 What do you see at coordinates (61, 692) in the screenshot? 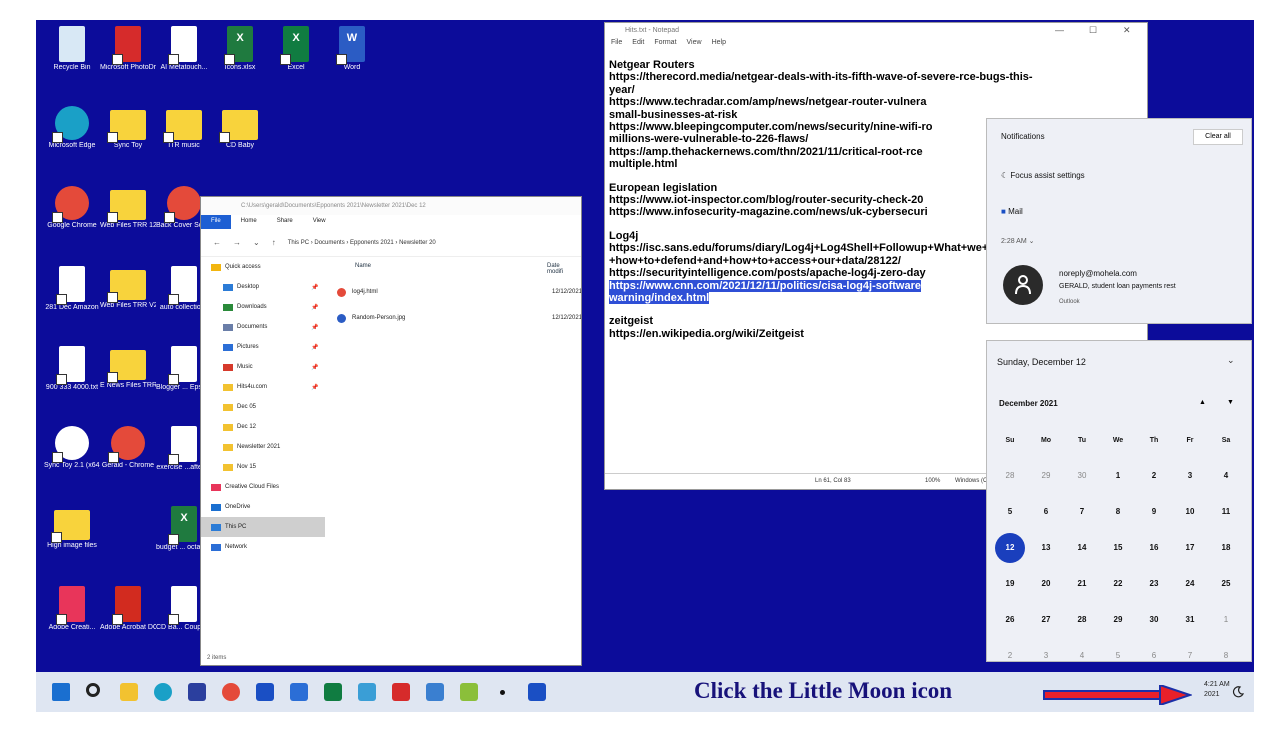
I see `start-icon` at bounding box center [61, 692].